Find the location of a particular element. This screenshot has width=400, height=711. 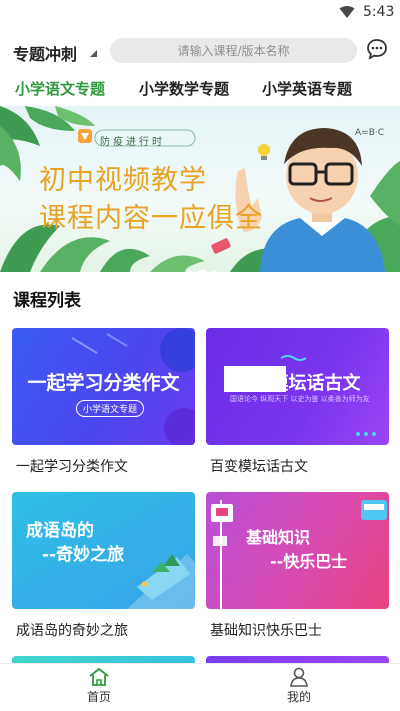

course-thumbnail: 一起学习分类作文 小学语文专题 is located at coordinates (103, 386).